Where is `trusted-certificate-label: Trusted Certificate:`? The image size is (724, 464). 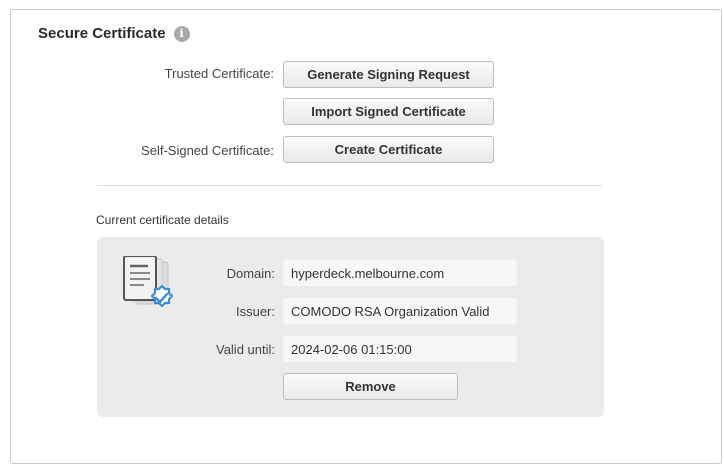 trusted-certificate-label: Trusted Certificate: is located at coordinates (219, 73).